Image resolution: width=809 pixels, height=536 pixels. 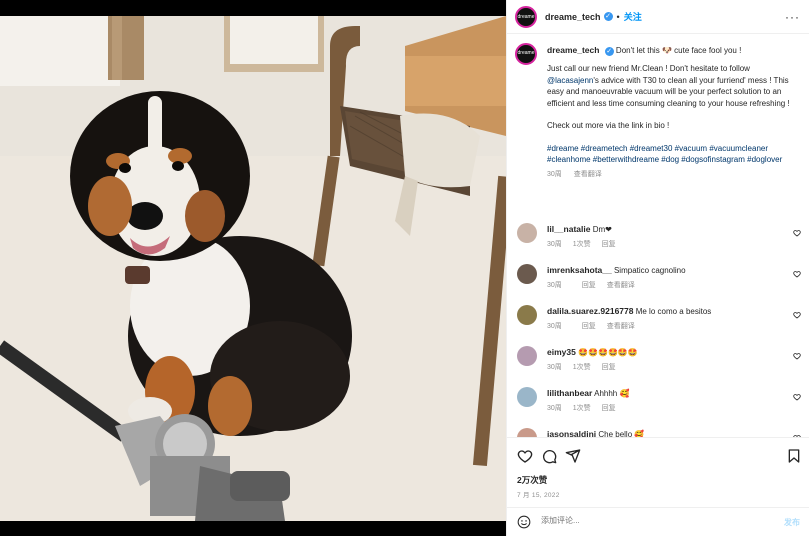 What do you see at coordinates (538, 495) in the screenshot?
I see `post-date: 7 月 15, 2022` at bounding box center [538, 495].